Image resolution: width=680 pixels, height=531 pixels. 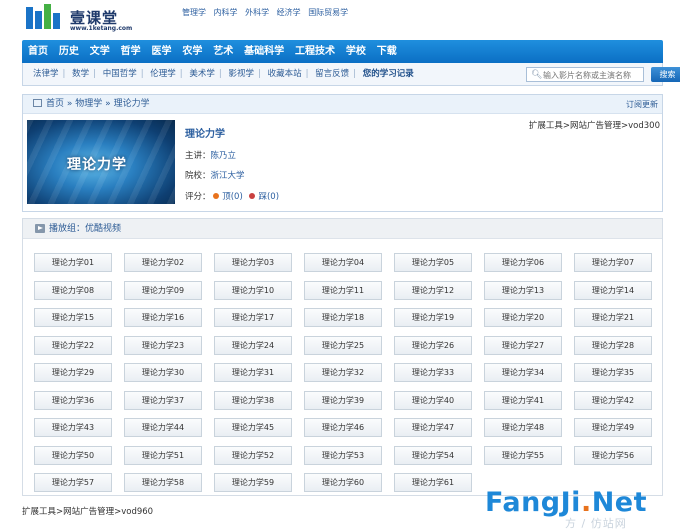 What do you see at coordinates (523, 317) in the screenshot?
I see `episode-button: 理论力学20` at bounding box center [523, 317].